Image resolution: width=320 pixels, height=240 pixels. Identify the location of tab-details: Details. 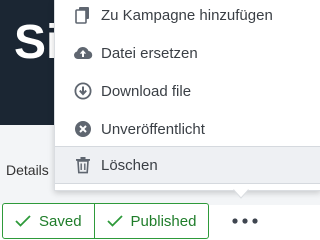
(27, 170).